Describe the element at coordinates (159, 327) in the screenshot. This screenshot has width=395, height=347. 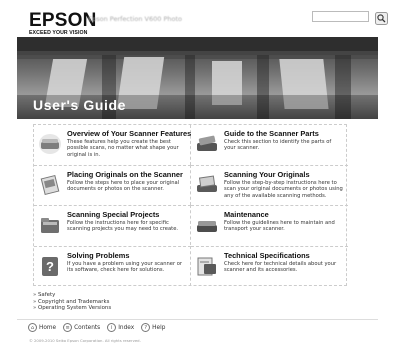
I see `nav-label: Help` at that location.